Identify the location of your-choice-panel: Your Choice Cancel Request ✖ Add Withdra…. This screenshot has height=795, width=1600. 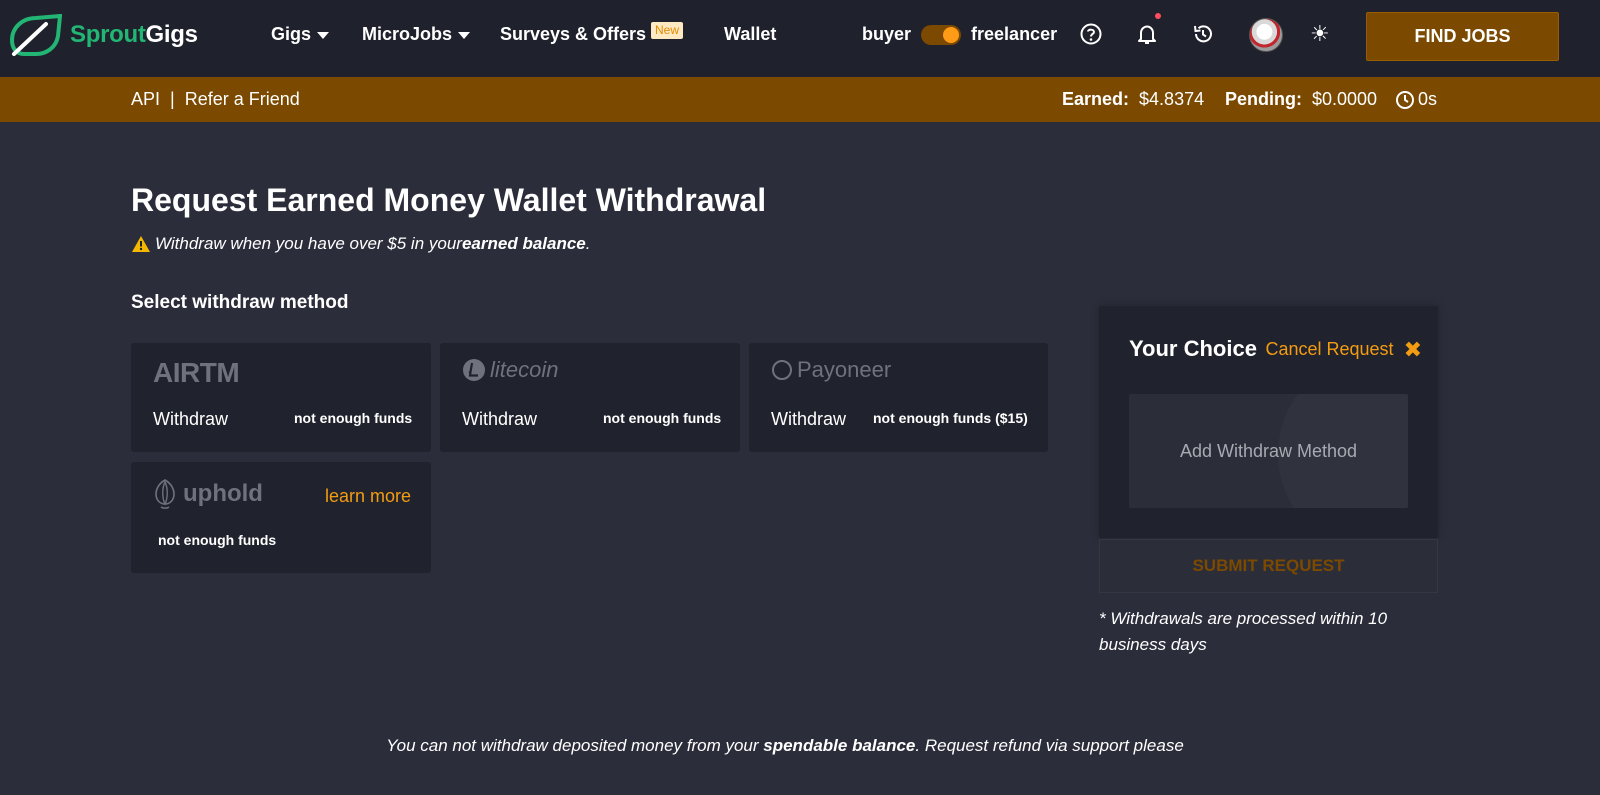
(1268, 422).